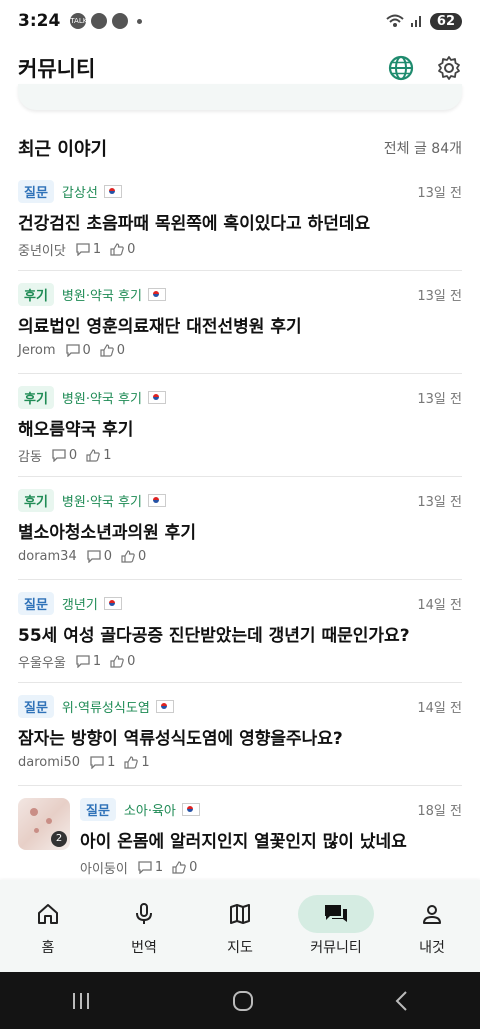  What do you see at coordinates (76, 430) in the screenshot?
I see `post-title: 해오름약국 후기` at bounding box center [76, 430].